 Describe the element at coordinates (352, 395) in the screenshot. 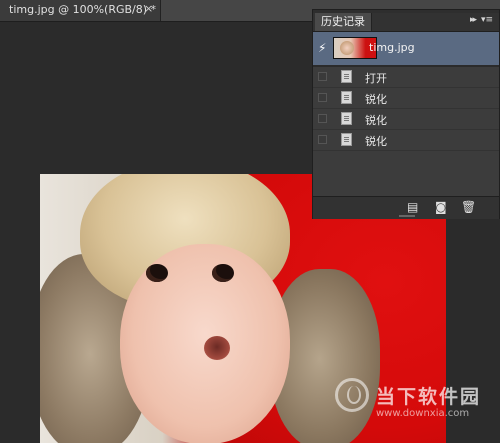

I see `watermark-logo-icon` at that location.